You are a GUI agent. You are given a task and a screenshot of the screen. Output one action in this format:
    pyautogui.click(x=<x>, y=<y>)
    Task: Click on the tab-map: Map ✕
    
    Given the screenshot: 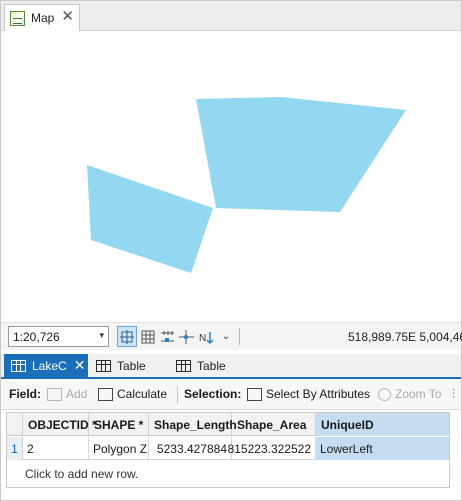 What is the action you would take?
    pyautogui.click(x=42, y=17)
    